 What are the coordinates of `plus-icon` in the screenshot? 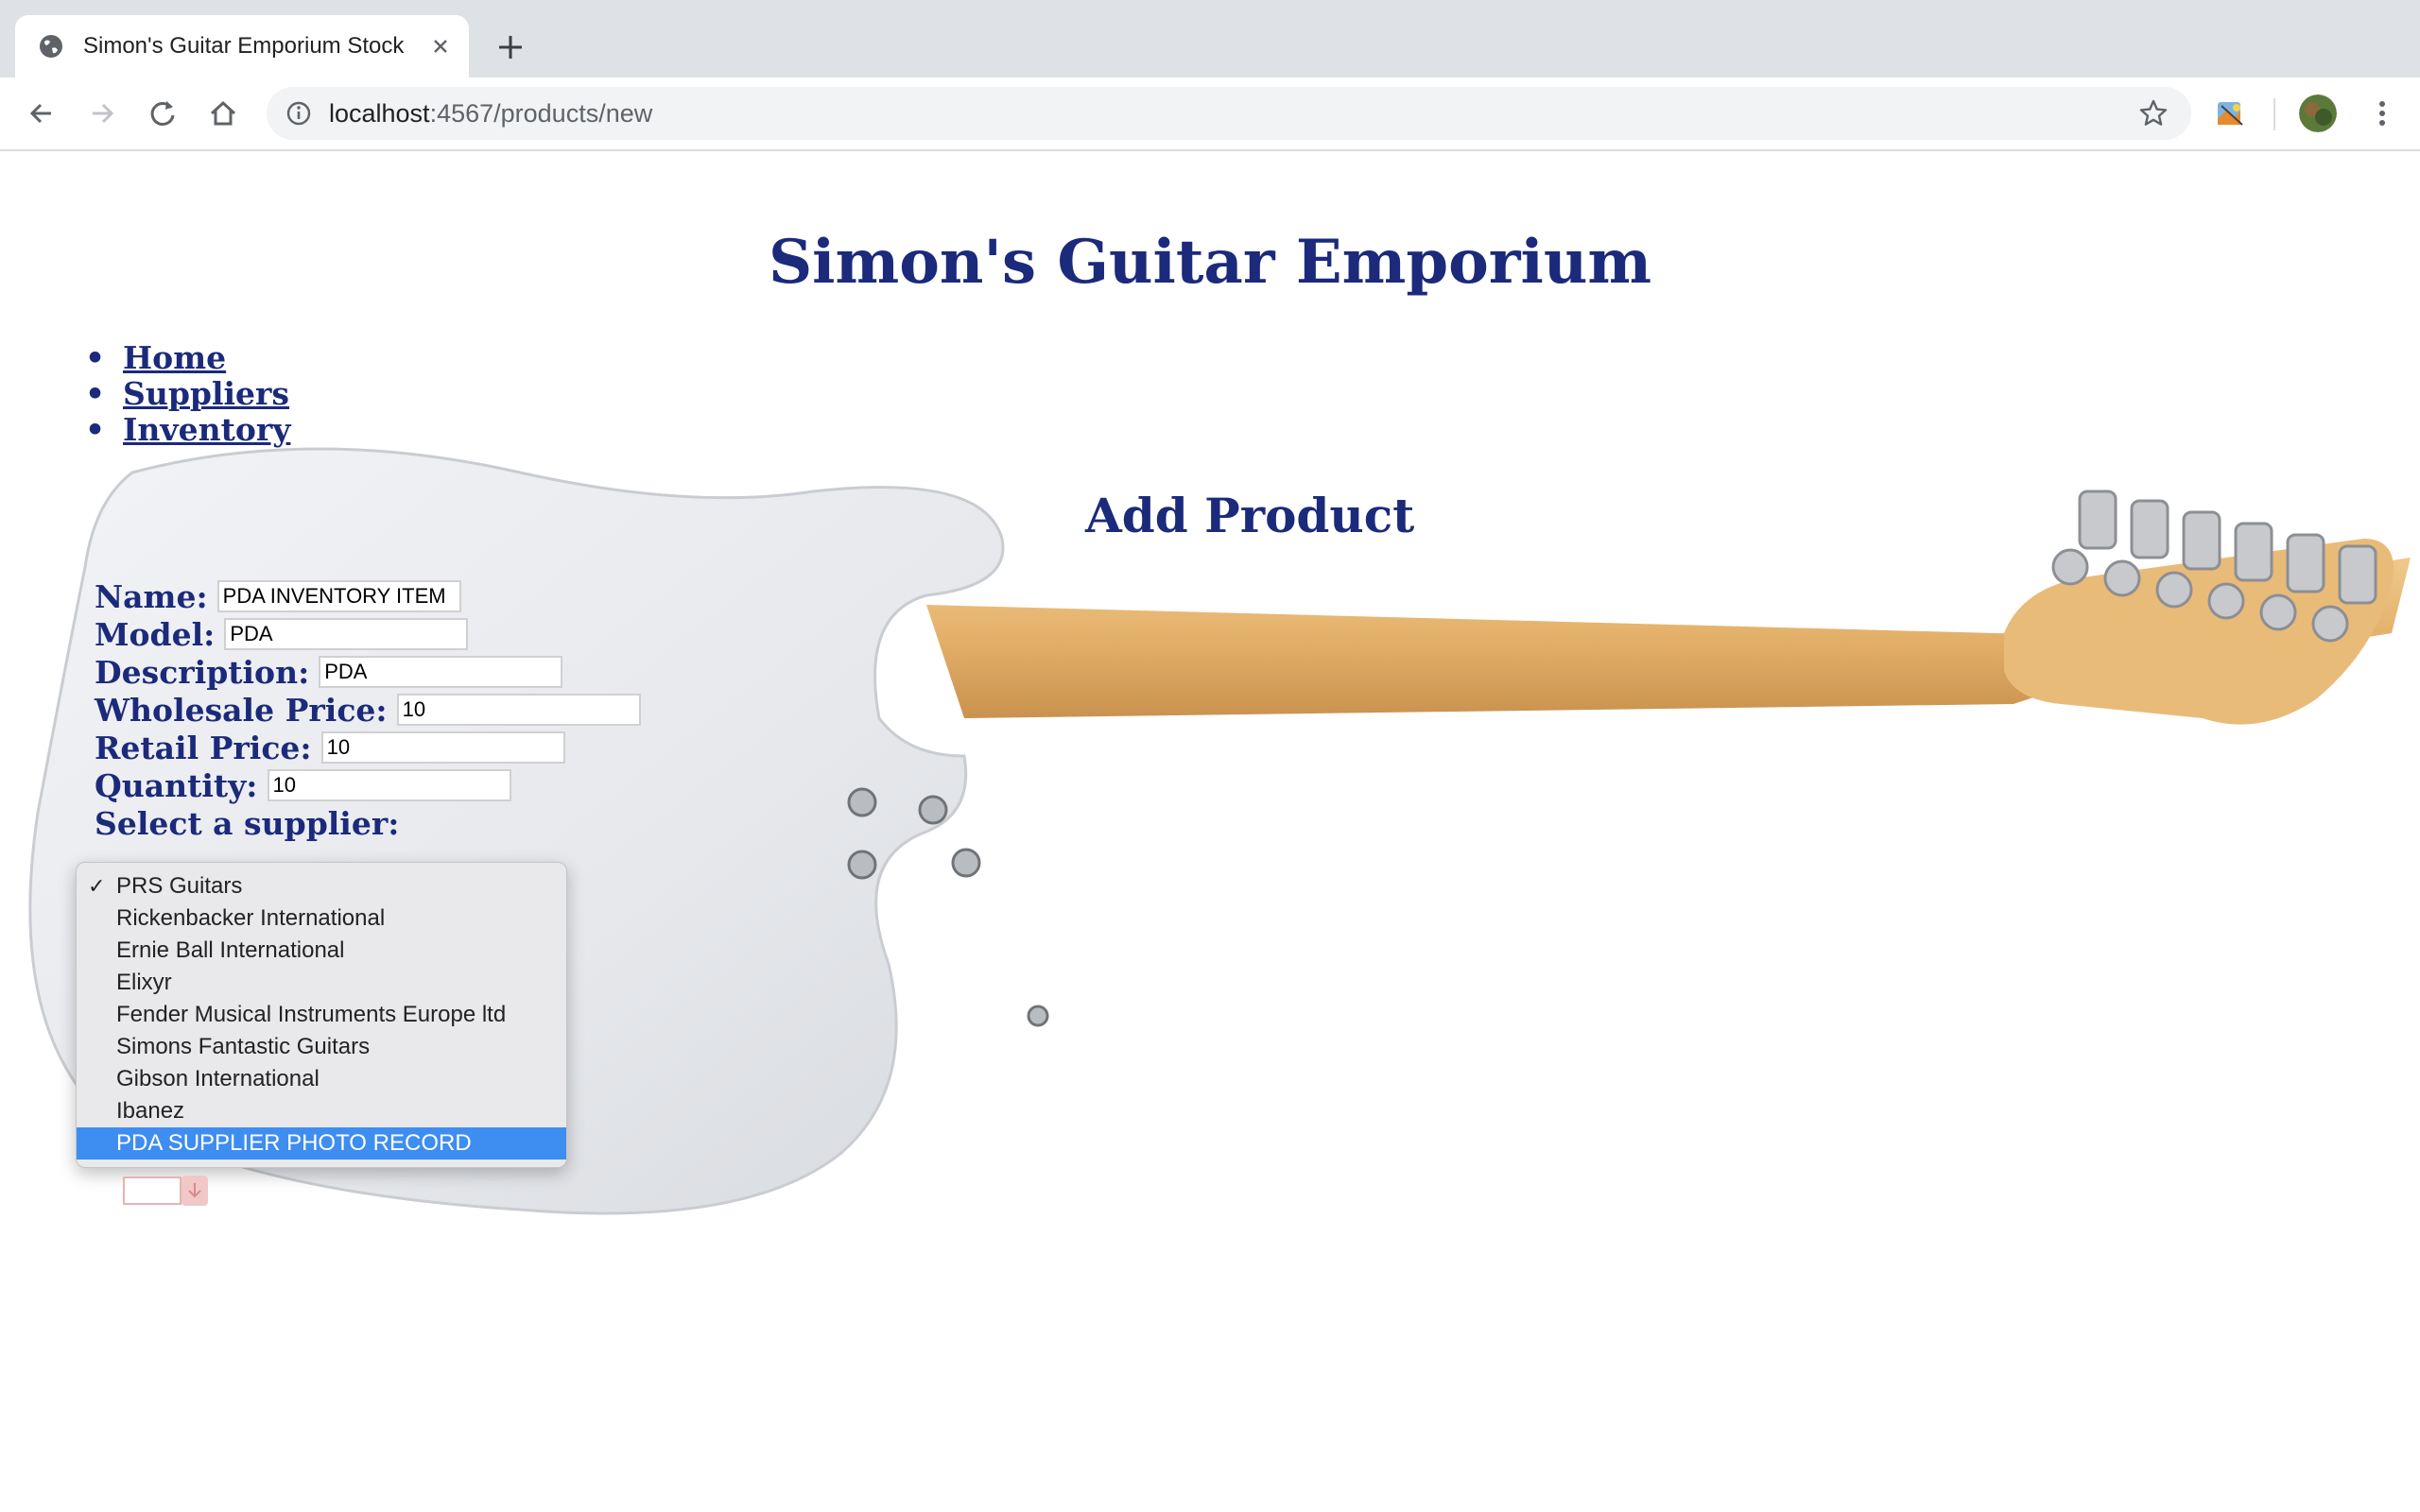 It's located at (510, 47).